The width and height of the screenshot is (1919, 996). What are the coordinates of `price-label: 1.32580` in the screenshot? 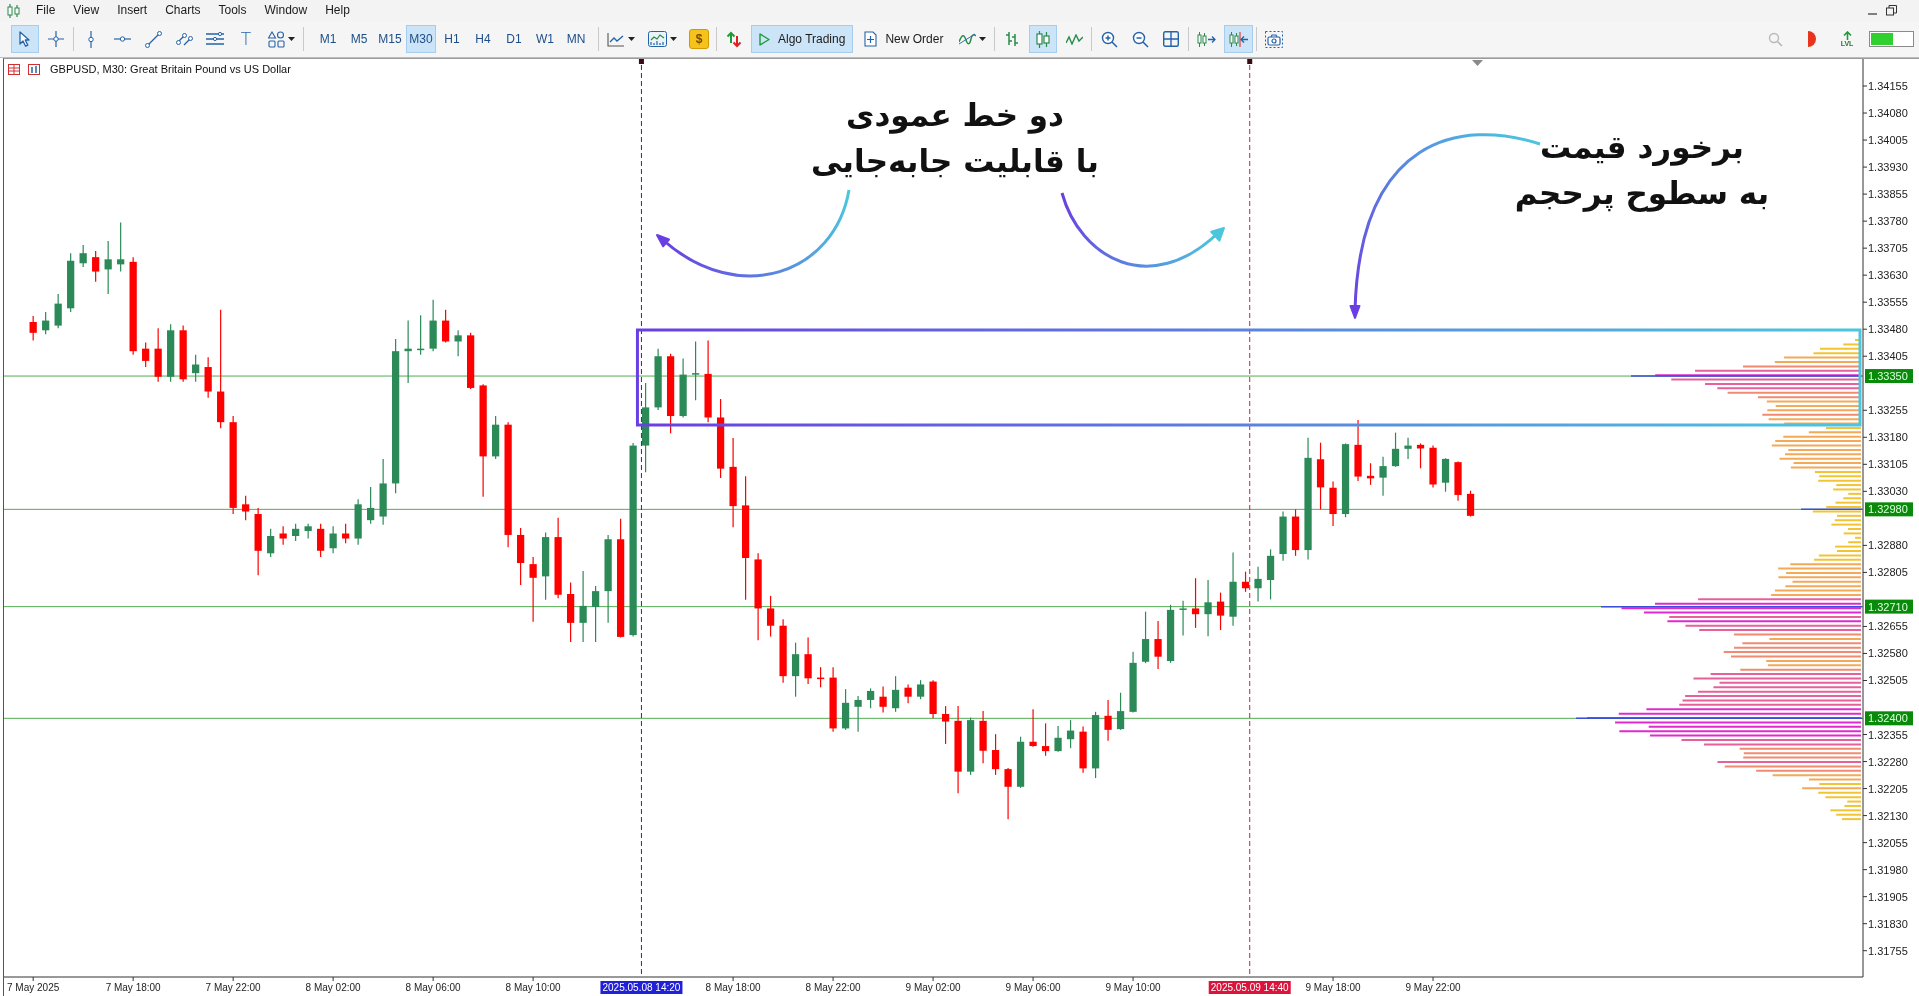 It's located at (1888, 653).